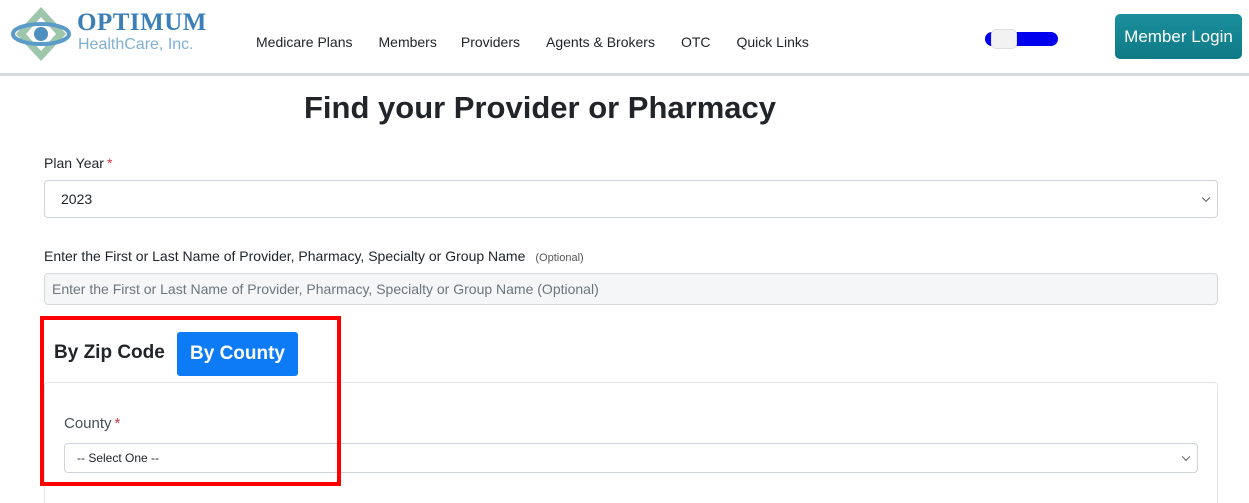 Image resolution: width=1249 pixels, height=503 pixels. What do you see at coordinates (624, 74) in the screenshot?
I see `header-divider` at bounding box center [624, 74].